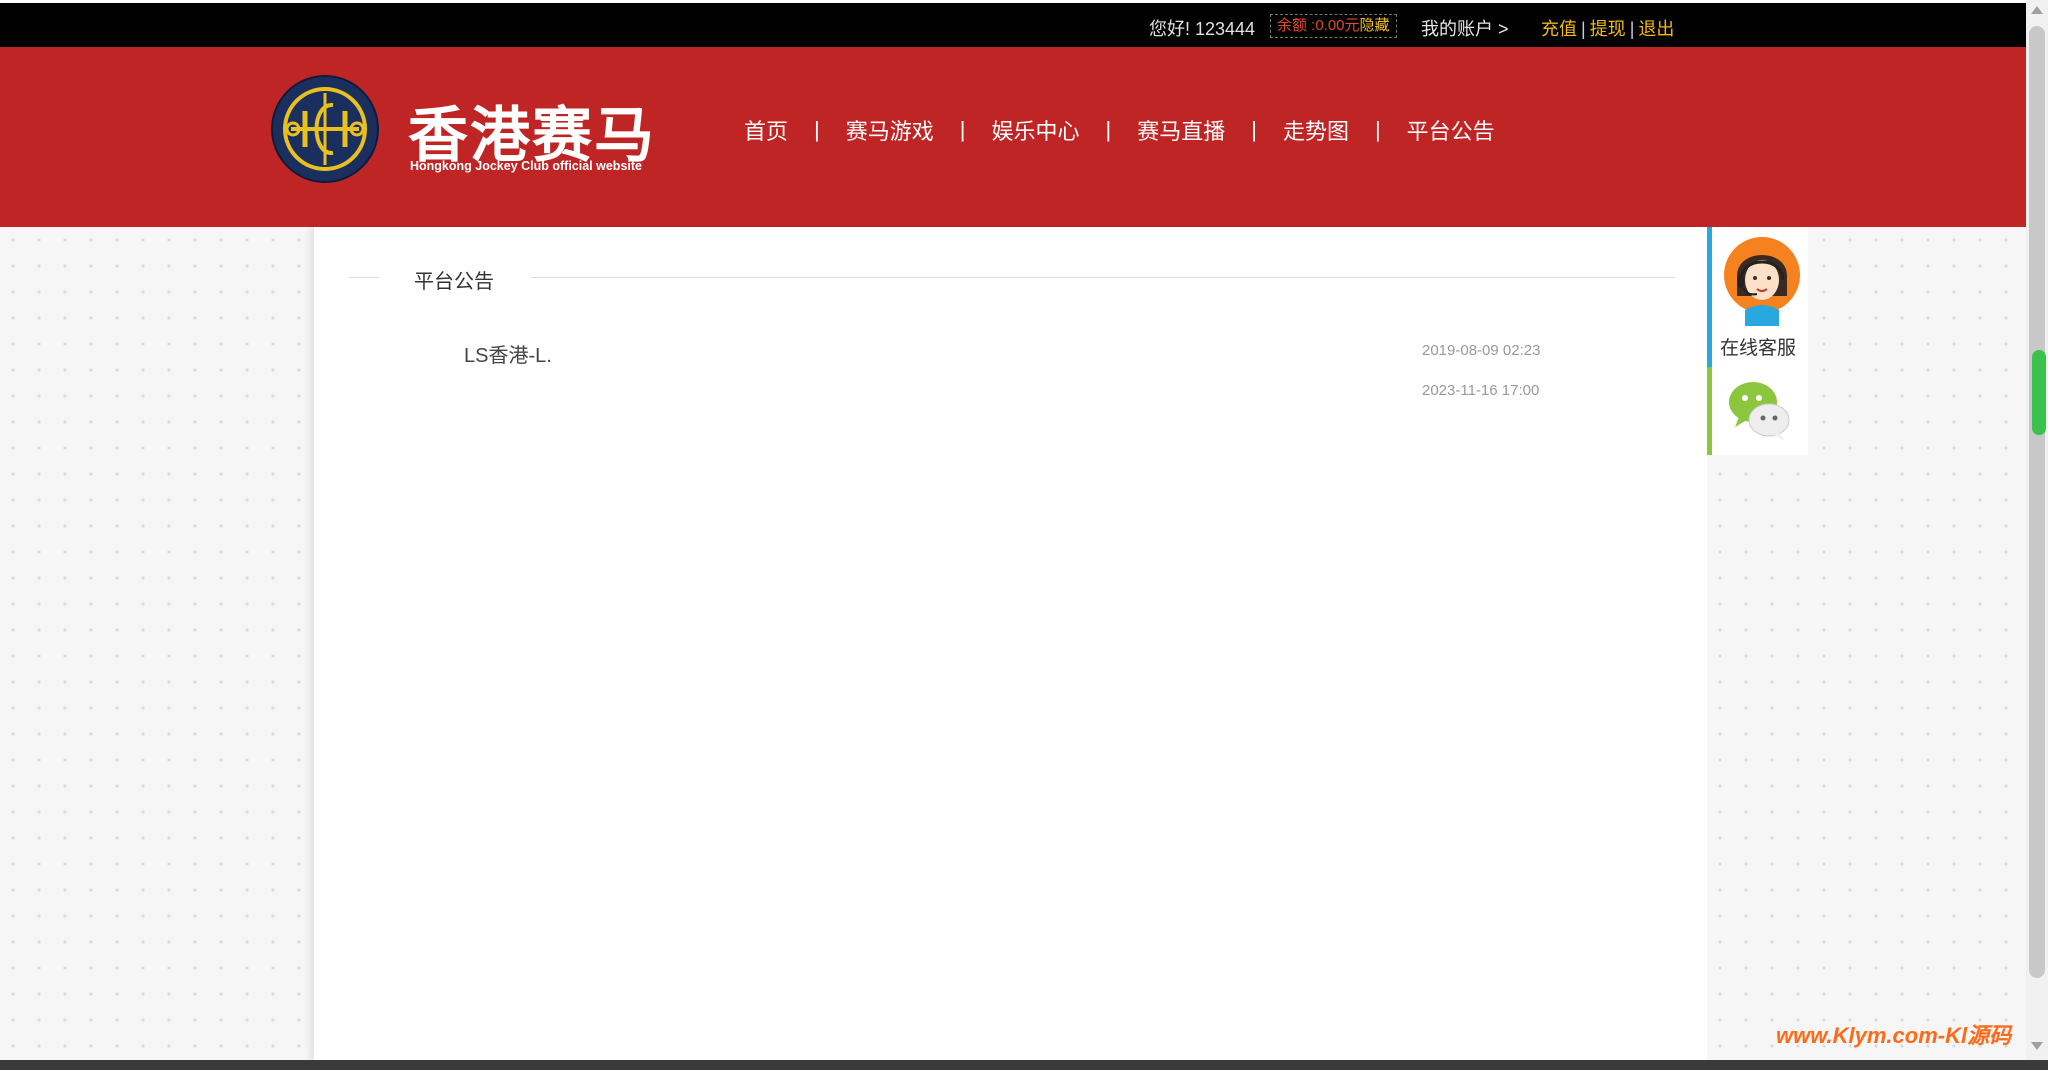 This screenshot has height=1070, width=2048. What do you see at coordinates (325, 129) in the screenshot?
I see `hkjc-emblem-icon` at bounding box center [325, 129].